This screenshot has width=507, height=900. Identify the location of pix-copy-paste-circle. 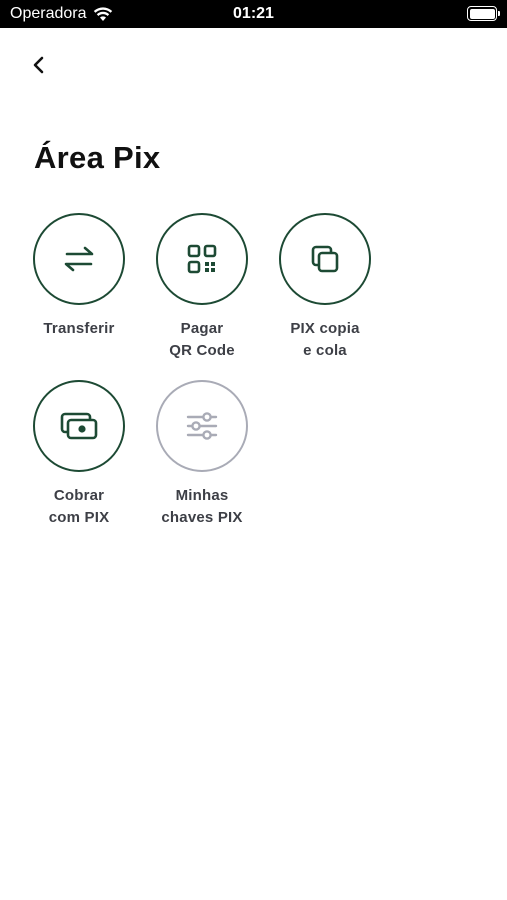
(325, 259).